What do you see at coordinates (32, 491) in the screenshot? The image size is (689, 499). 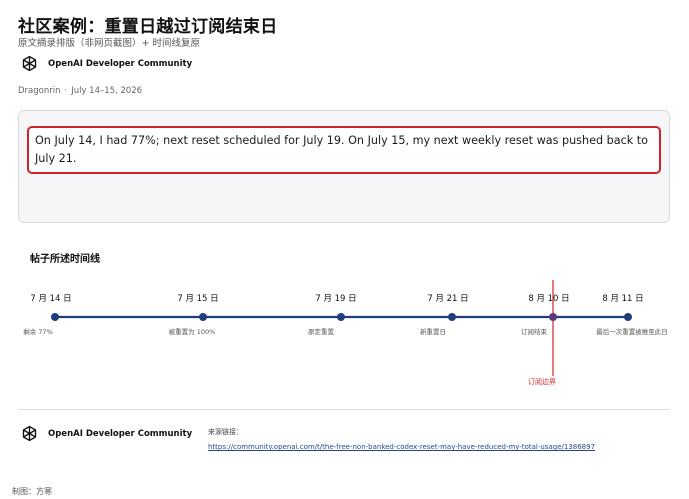 I see `chart-credit: 制图：方寒` at bounding box center [32, 491].